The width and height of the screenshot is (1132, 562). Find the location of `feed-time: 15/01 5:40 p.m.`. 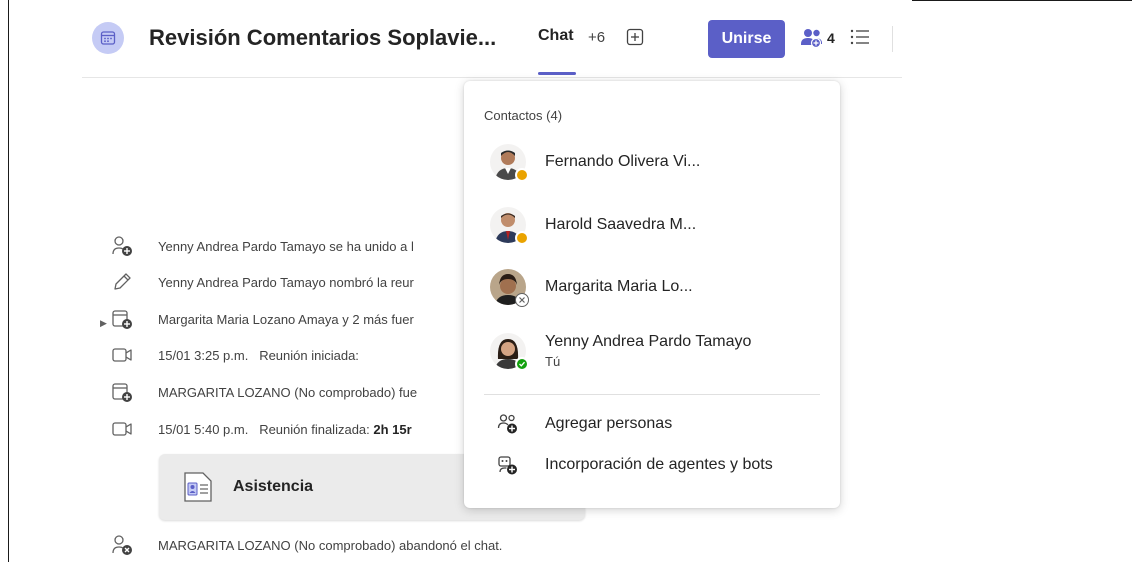

feed-time: 15/01 5:40 p.m. is located at coordinates (203, 429).